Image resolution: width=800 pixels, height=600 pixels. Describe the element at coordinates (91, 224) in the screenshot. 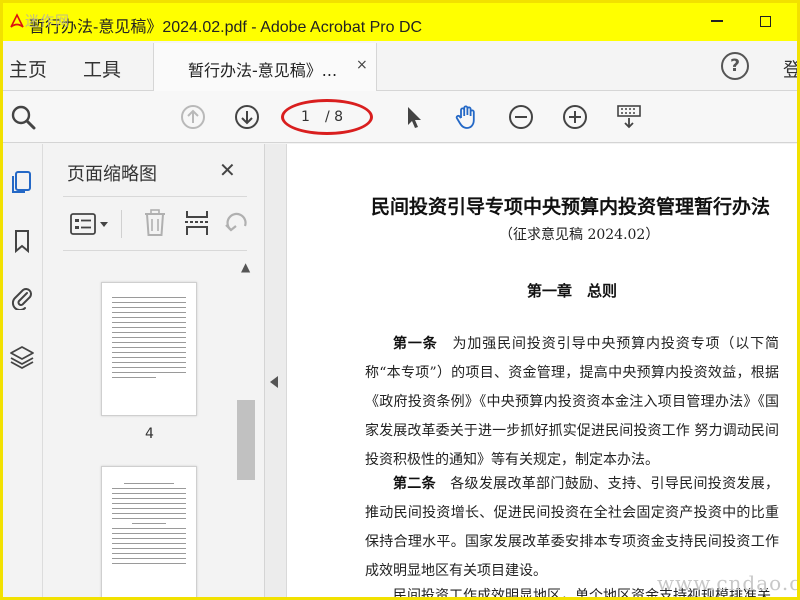

I see `options-menu-icon` at that location.